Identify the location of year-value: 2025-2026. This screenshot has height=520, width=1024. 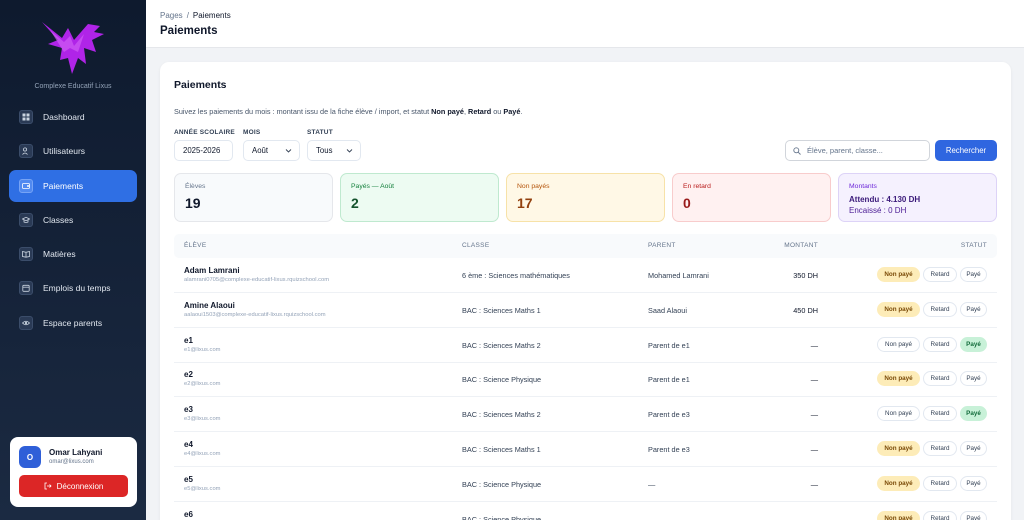
(202, 150).